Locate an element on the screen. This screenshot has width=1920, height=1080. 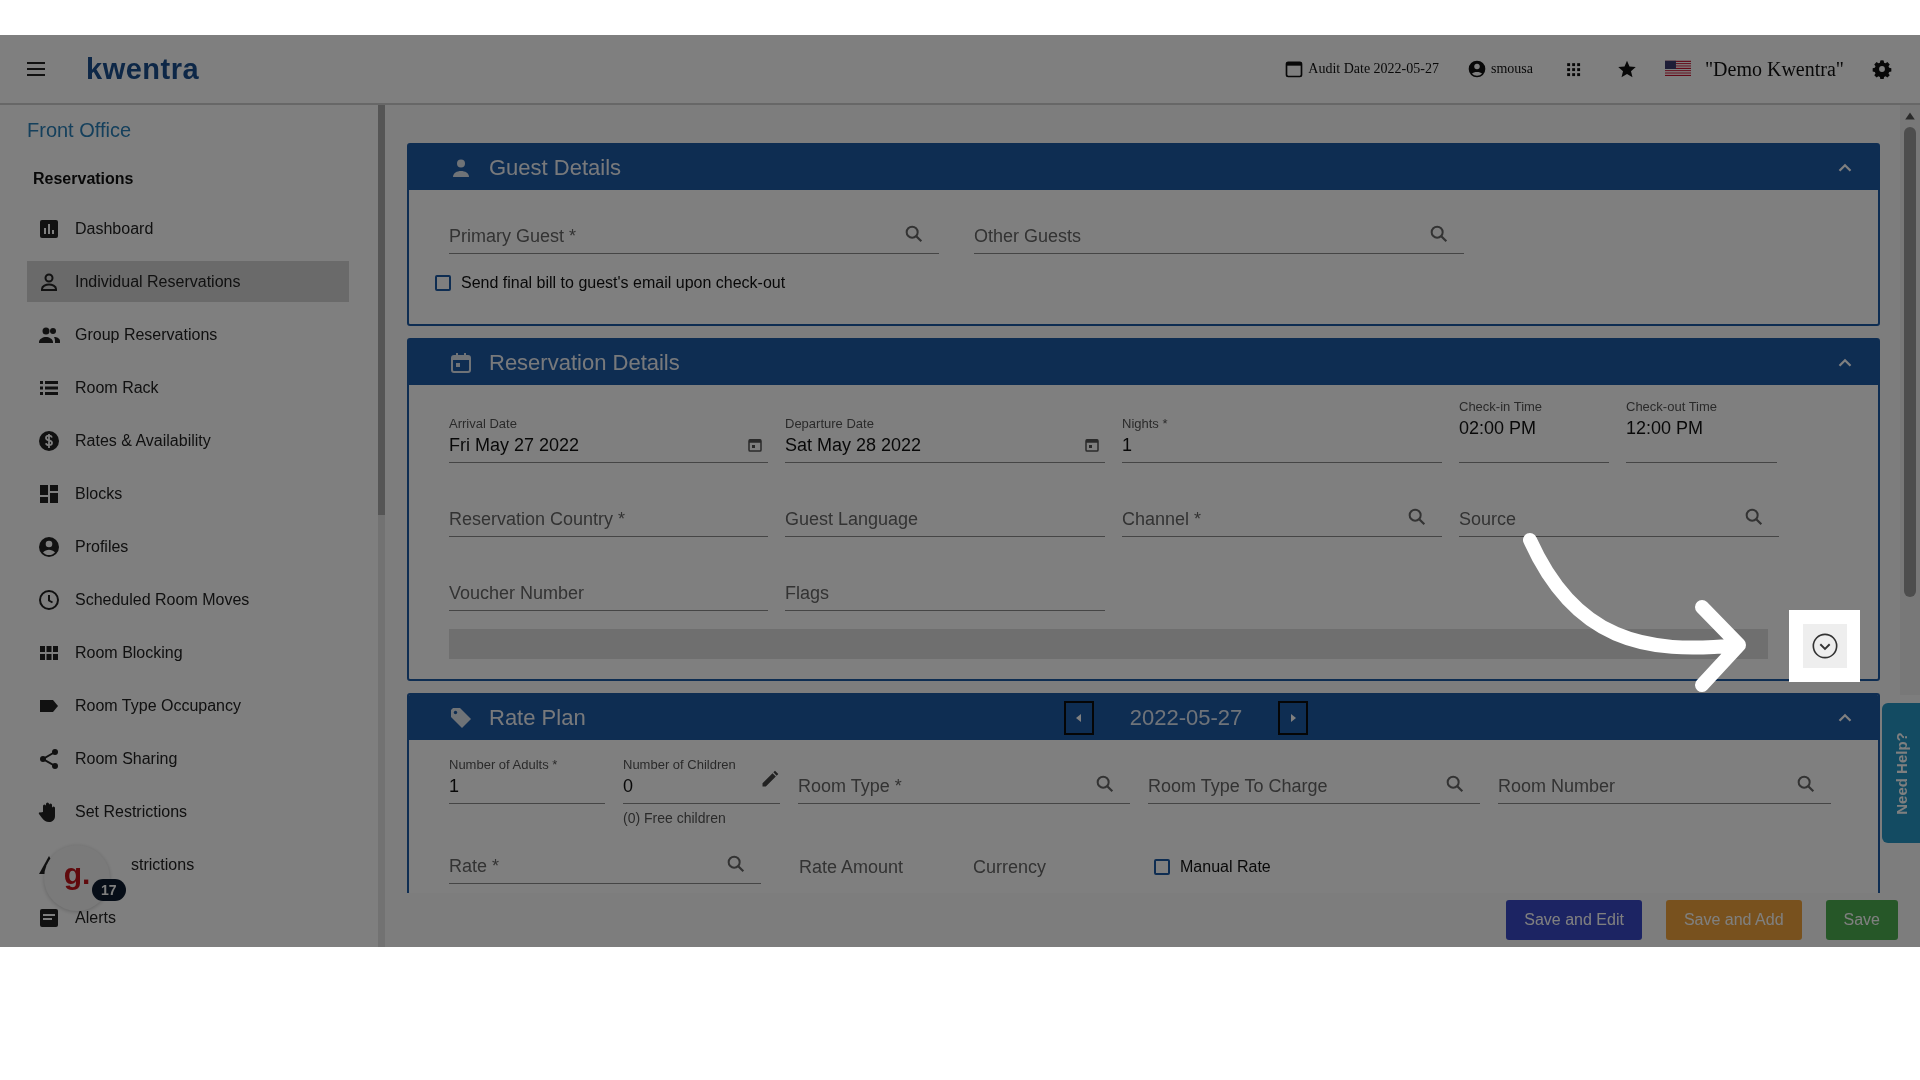
share-icon is located at coordinates (49, 758).